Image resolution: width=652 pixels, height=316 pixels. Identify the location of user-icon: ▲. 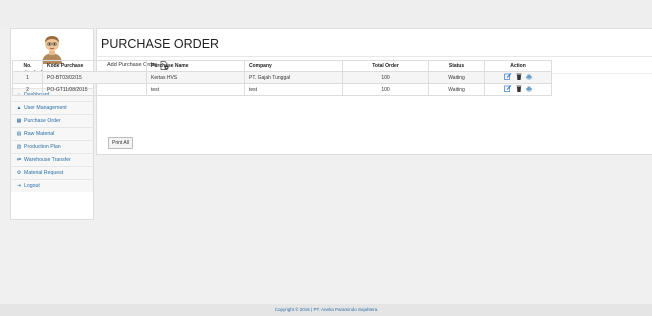
(19, 108).